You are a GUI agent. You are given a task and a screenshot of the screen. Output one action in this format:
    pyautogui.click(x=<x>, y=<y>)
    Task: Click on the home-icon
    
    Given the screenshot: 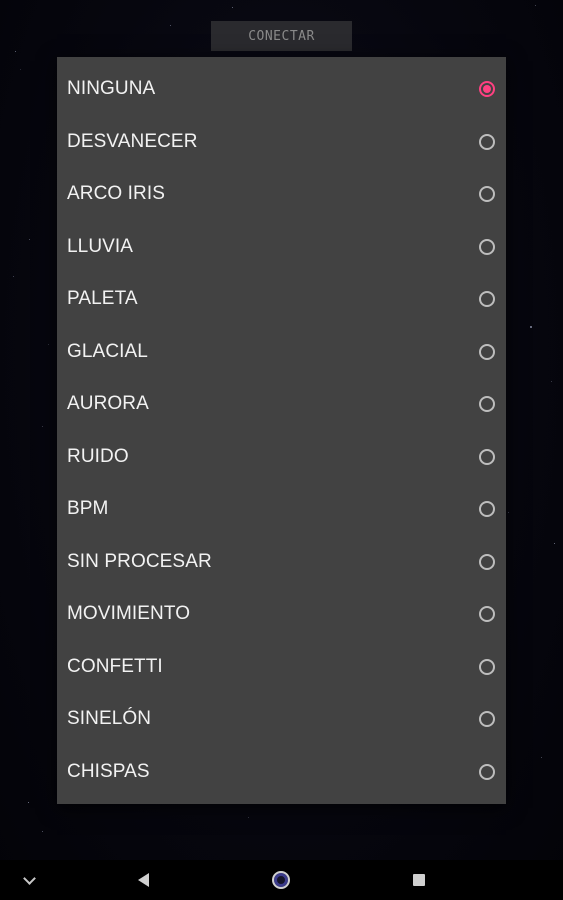 What is the action you would take?
    pyautogui.click(x=281, y=880)
    